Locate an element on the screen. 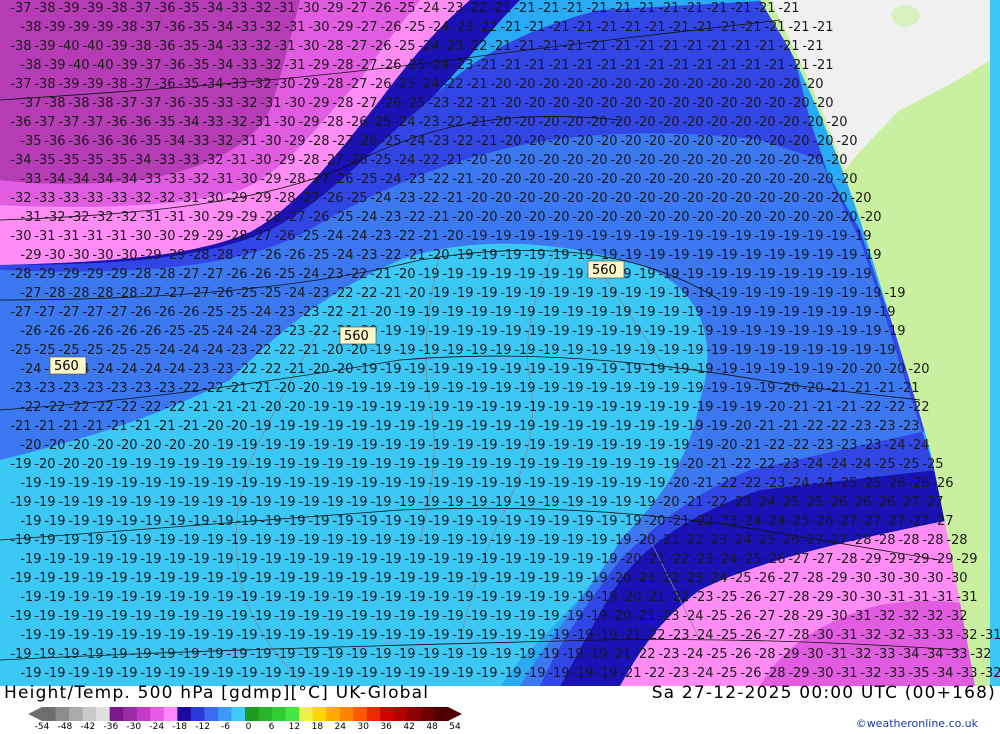  credit-link: ©weatheronline.co.uk is located at coordinates (917, 723).